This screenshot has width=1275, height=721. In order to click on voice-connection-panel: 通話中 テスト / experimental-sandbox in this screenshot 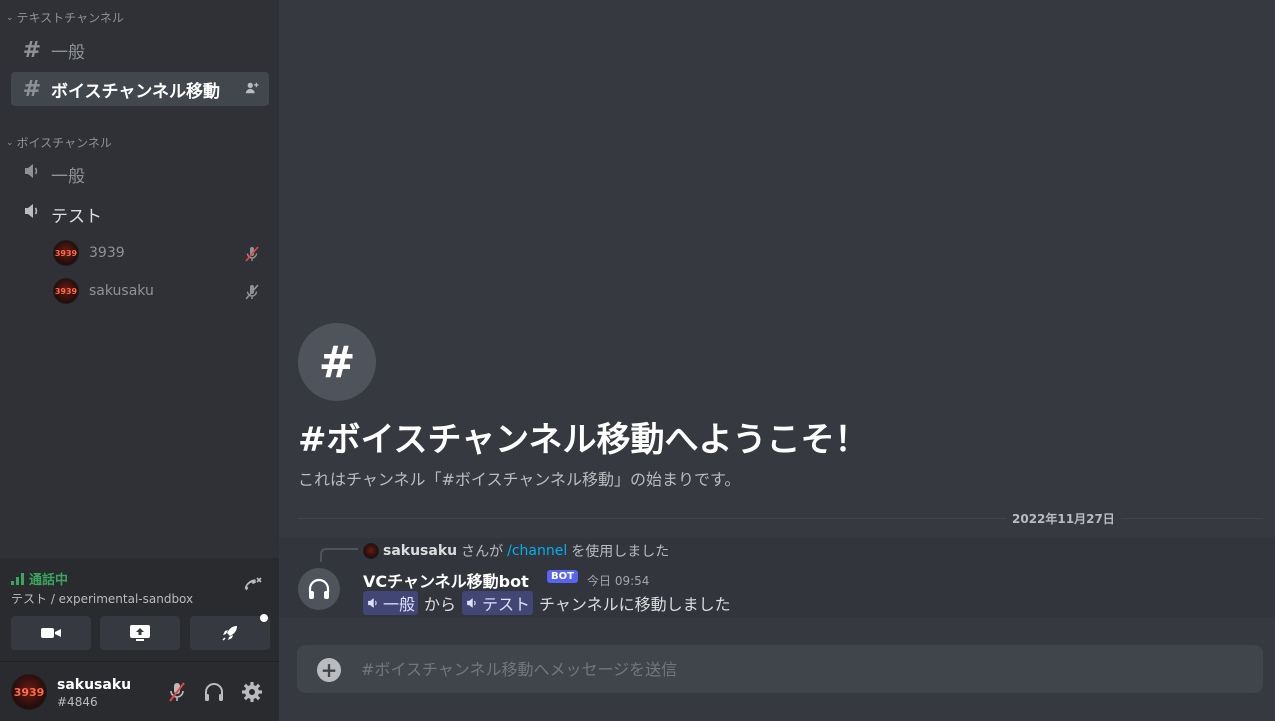, I will do `click(139, 610)`.